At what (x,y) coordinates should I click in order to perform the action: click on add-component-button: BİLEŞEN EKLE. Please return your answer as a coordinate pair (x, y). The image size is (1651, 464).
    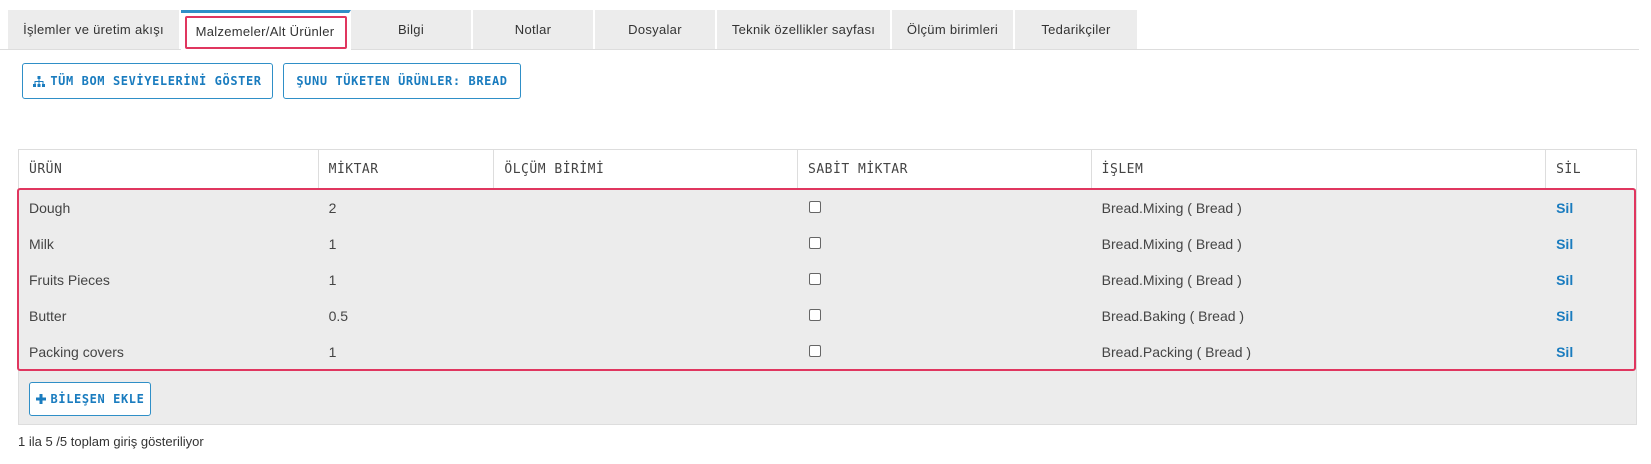
    Looking at the image, I should click on (90, 399).